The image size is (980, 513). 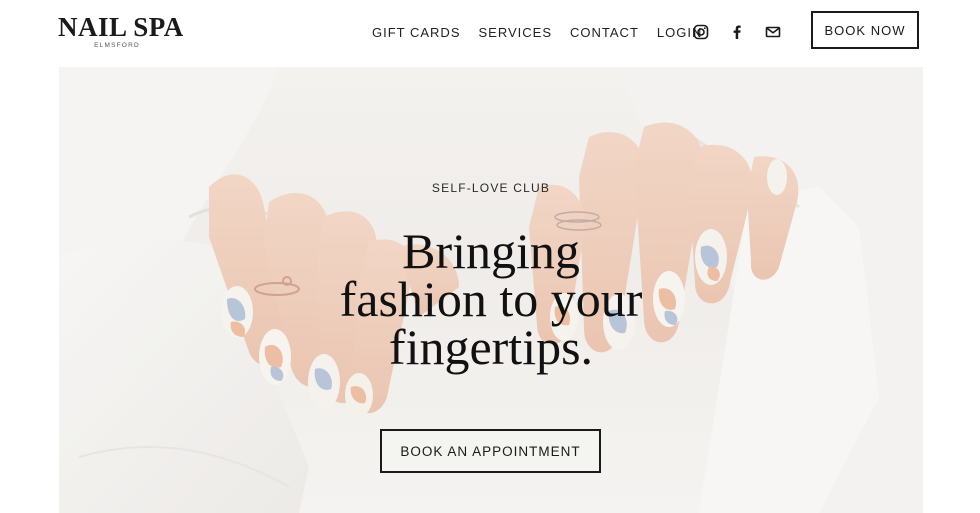 I want to click on book-appointment-button: BOOK AN APPOINTMENT, so click(x=490, y=451).